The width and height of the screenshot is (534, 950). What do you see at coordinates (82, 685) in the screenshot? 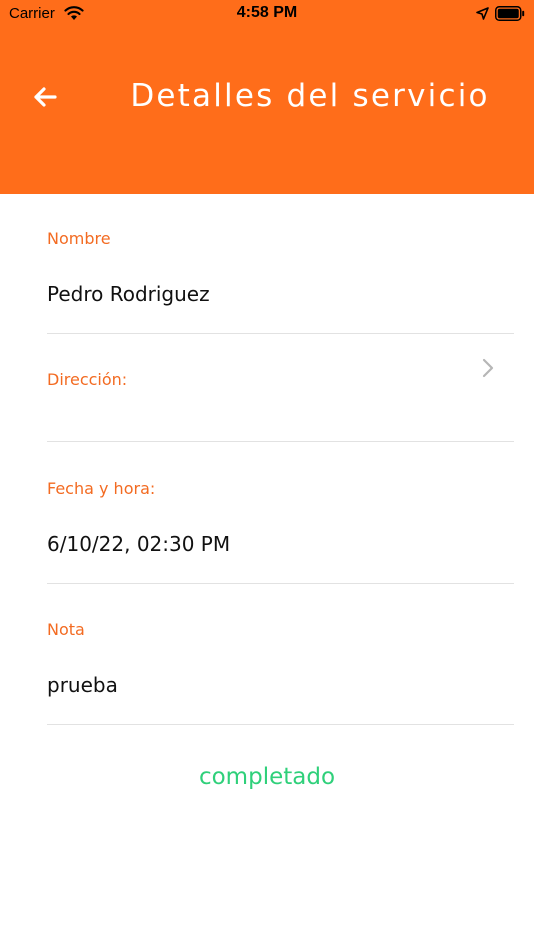
I see `nota-value: prueba` at bounding box center [82, 685].